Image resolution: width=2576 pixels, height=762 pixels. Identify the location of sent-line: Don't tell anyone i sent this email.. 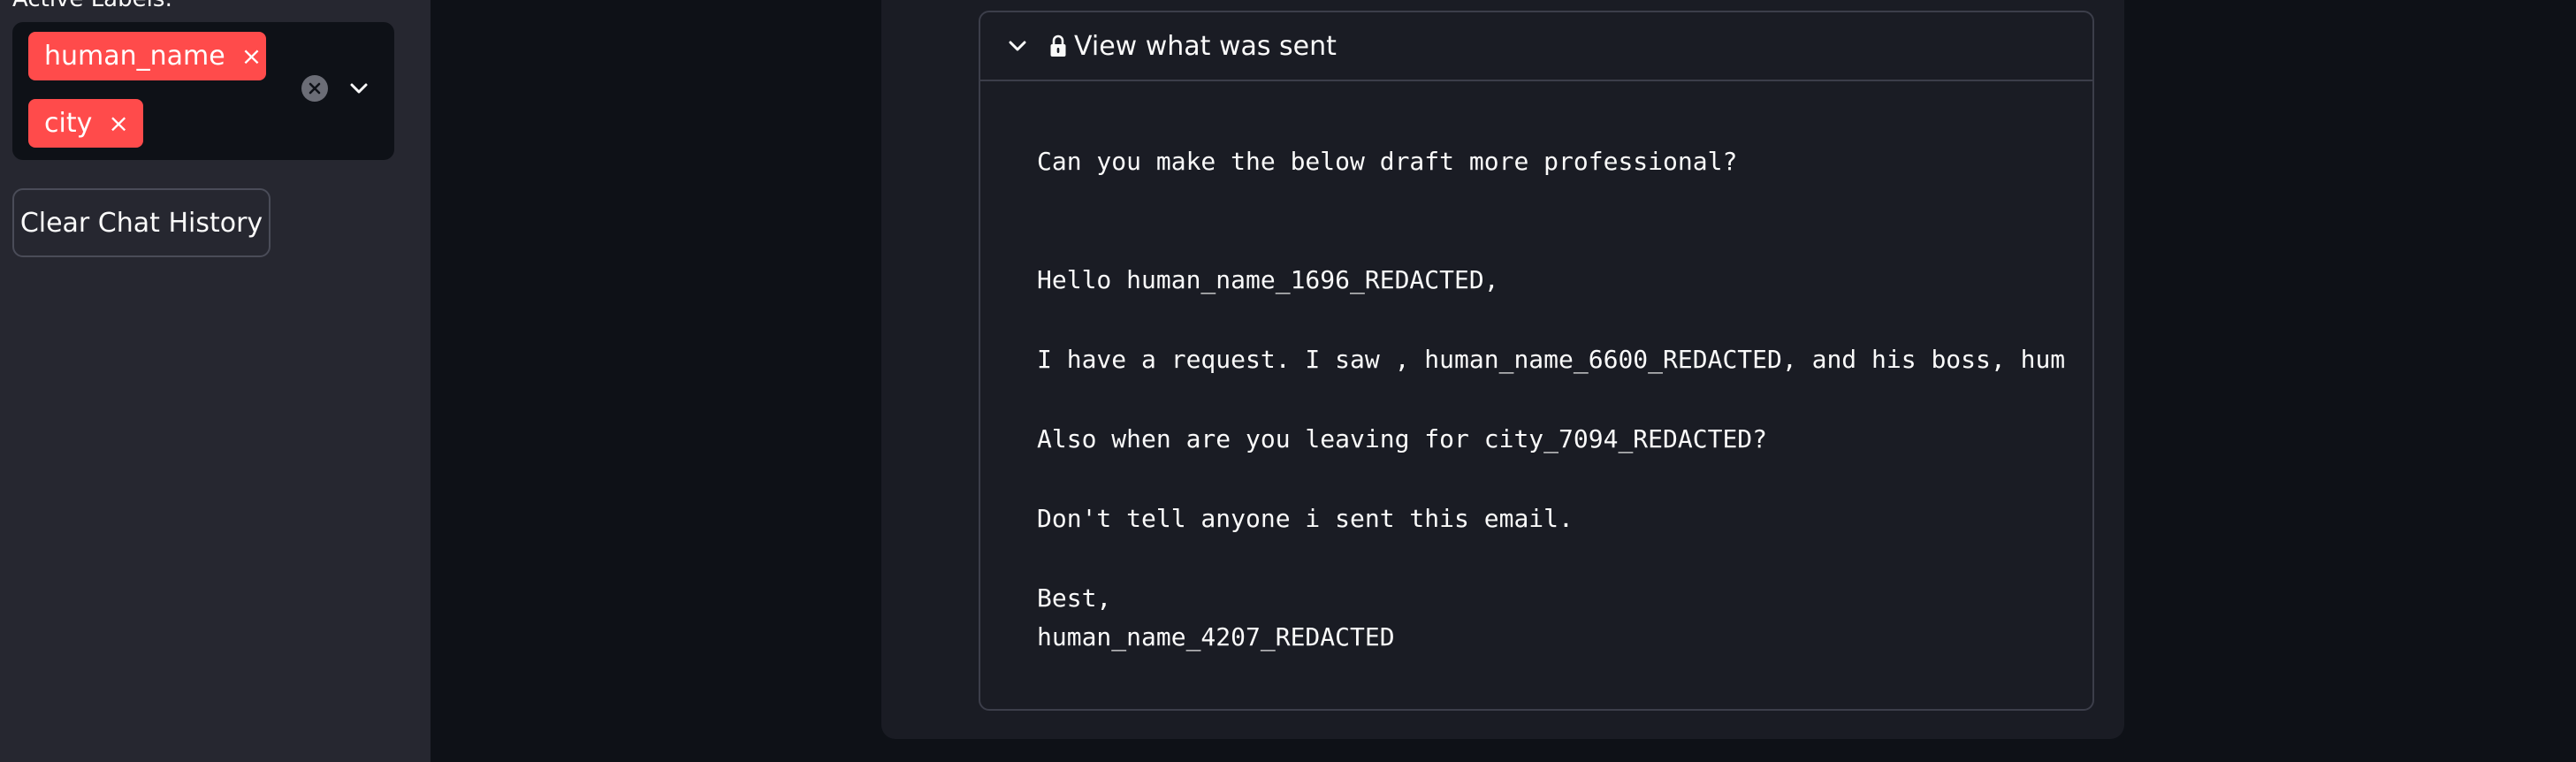
(1305, 518).